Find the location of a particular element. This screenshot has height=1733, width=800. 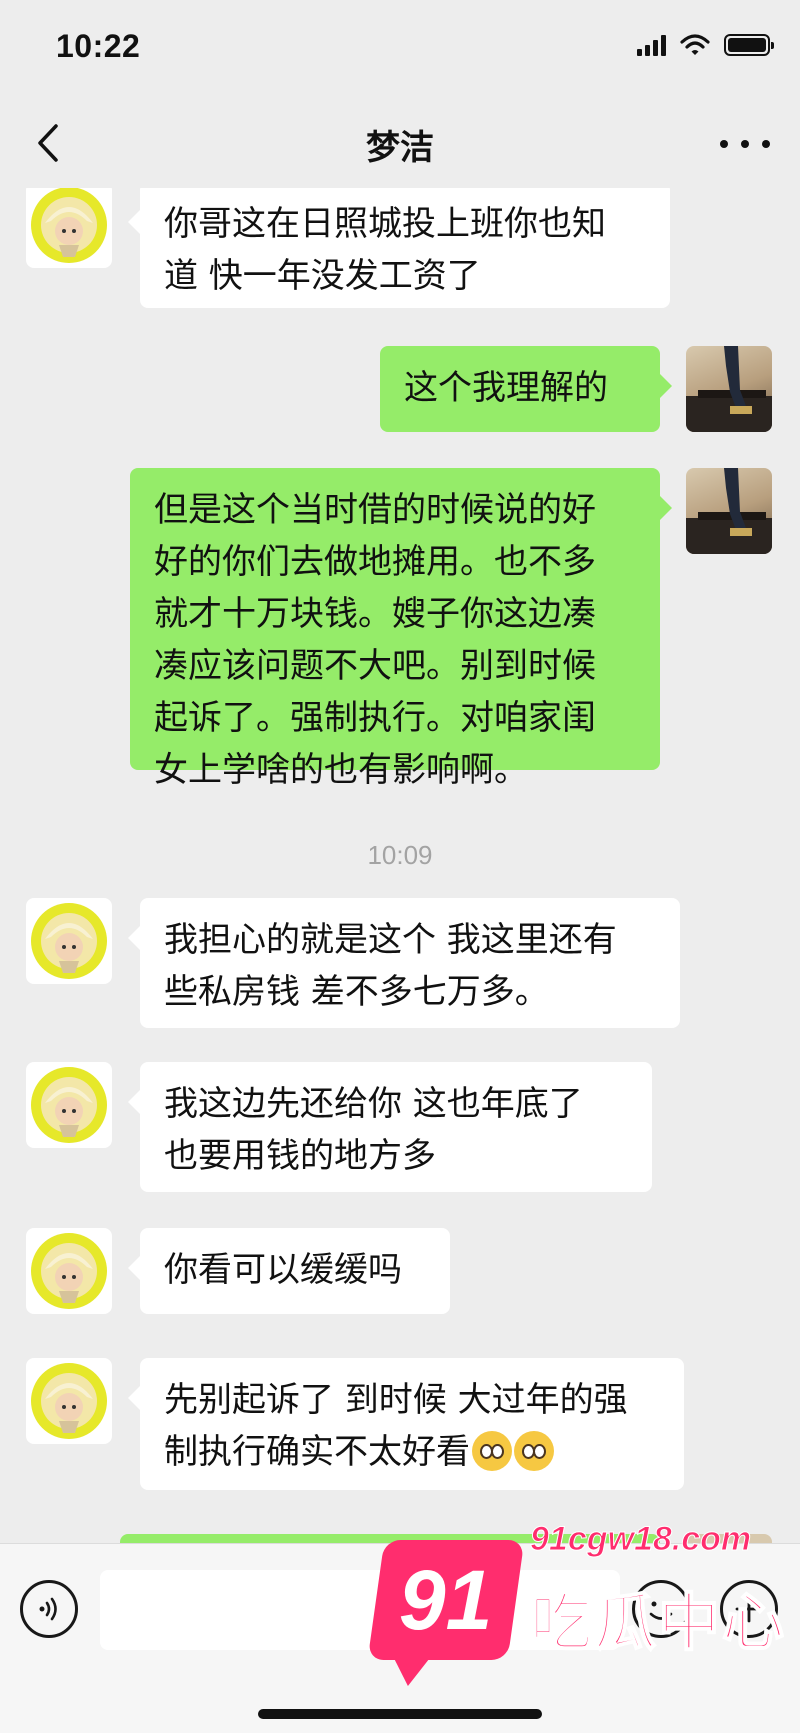

more-button is located at coordinates (745, 144).